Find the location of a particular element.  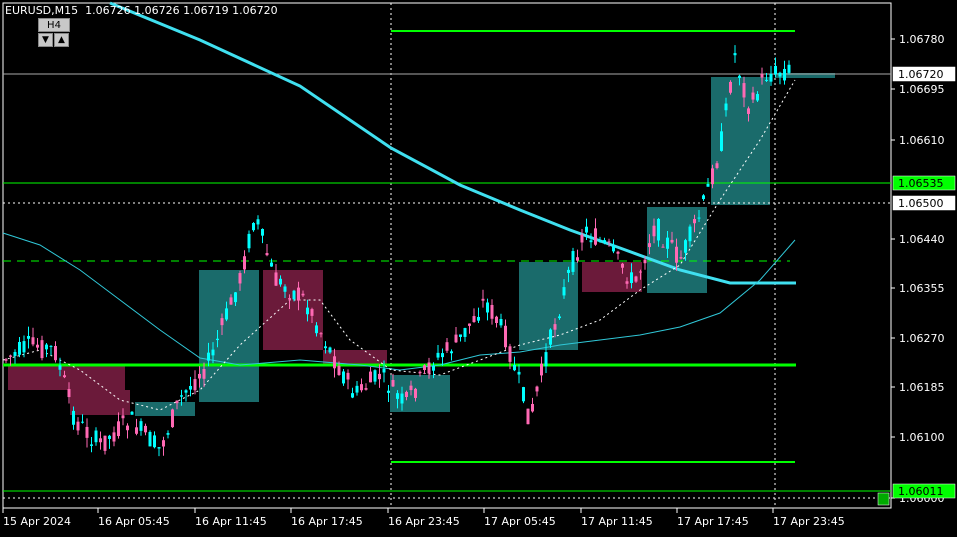

level-price-label-green: 1.06535 is located at coordinates (921, 183).